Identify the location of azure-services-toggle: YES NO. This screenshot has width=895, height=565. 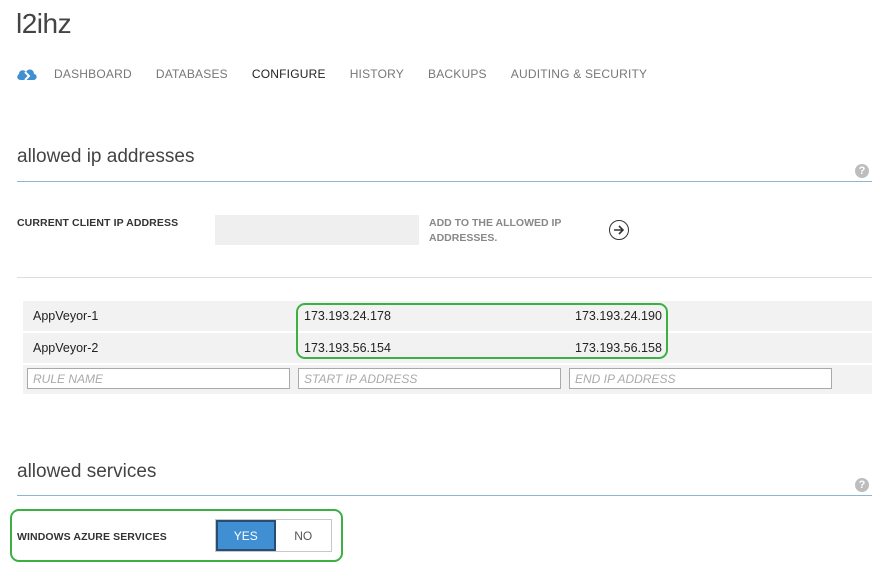
(273, 535).